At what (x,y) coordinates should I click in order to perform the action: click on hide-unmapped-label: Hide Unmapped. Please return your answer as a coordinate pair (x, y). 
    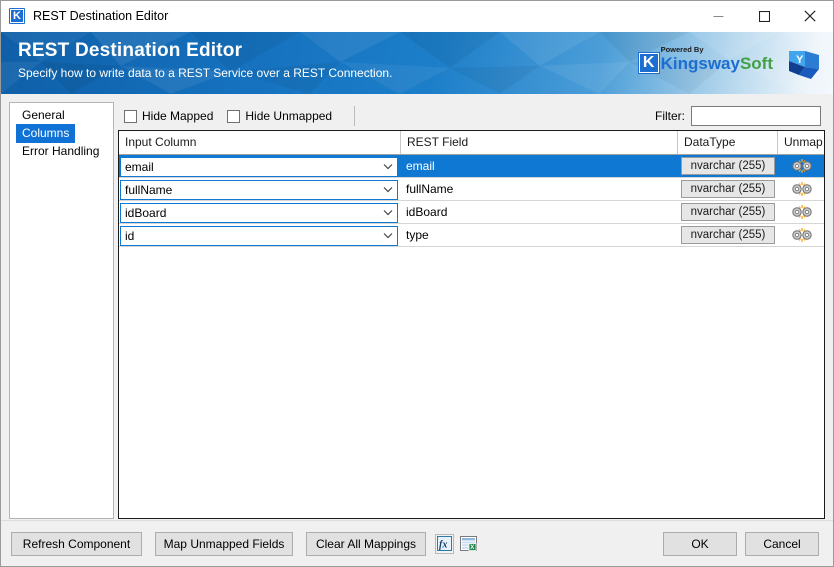
    Looking at the image, I should click on (289, 116).